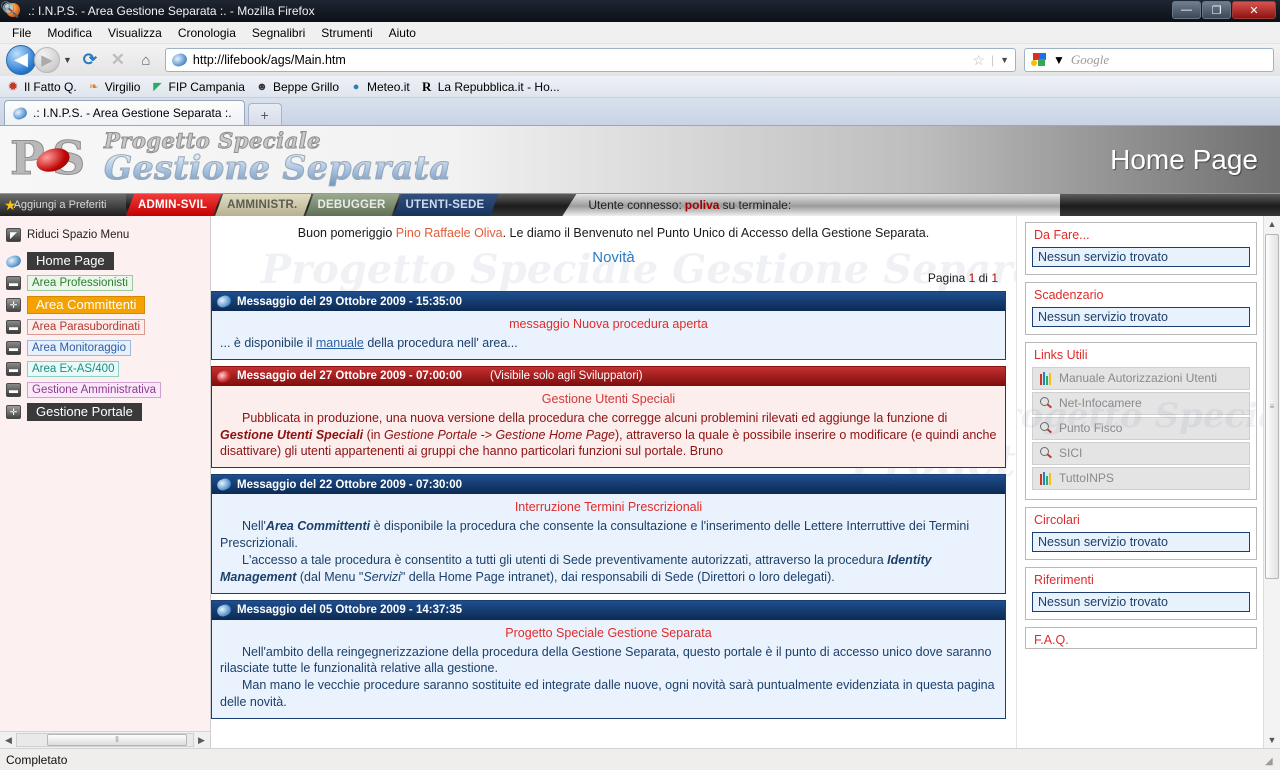 Image resolution: width=1280 pixels, height=770 pixels. I want to click on sidebar-item-area-ex-as400: ▬ Area Ex-AS/400, so click(108, 369).